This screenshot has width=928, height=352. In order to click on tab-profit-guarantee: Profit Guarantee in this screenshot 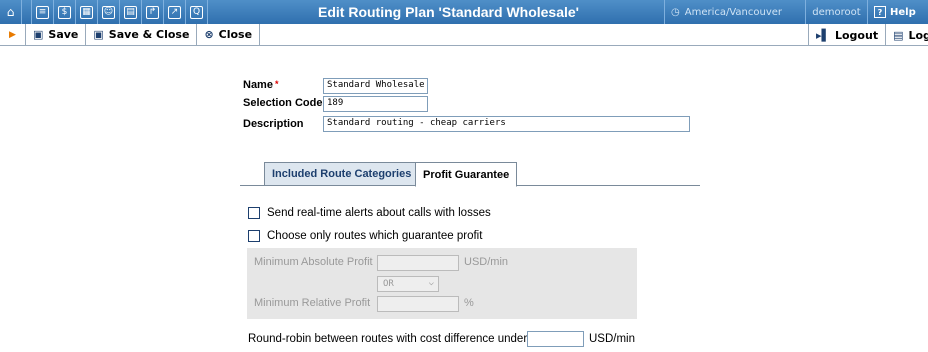, I will do `click(466, 174)`.